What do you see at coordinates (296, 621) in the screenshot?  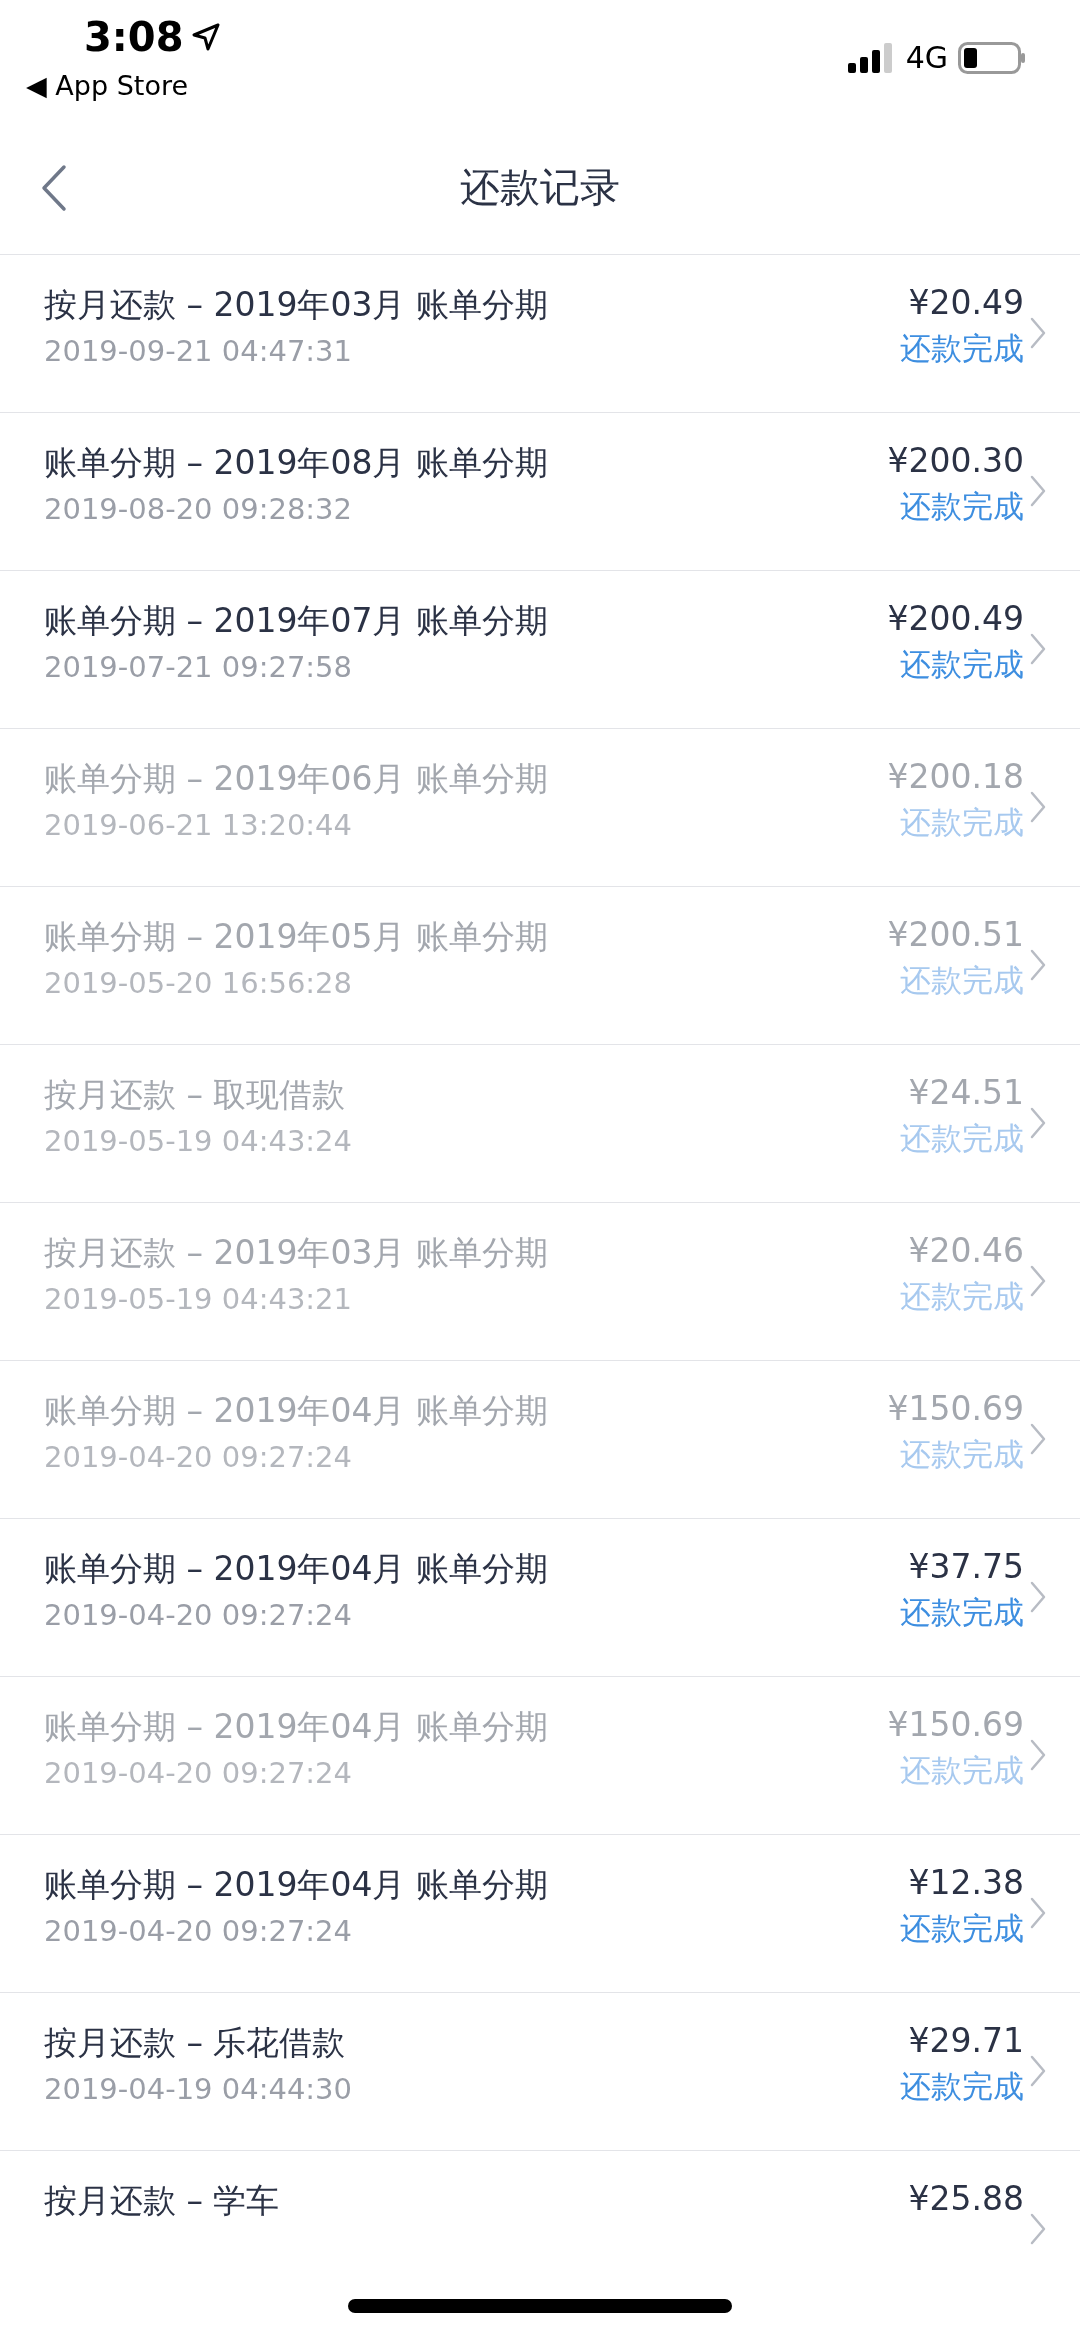 I see `record-title: 账单分期 – 2019年07月 账单分期` at bounding box center [296, 621].